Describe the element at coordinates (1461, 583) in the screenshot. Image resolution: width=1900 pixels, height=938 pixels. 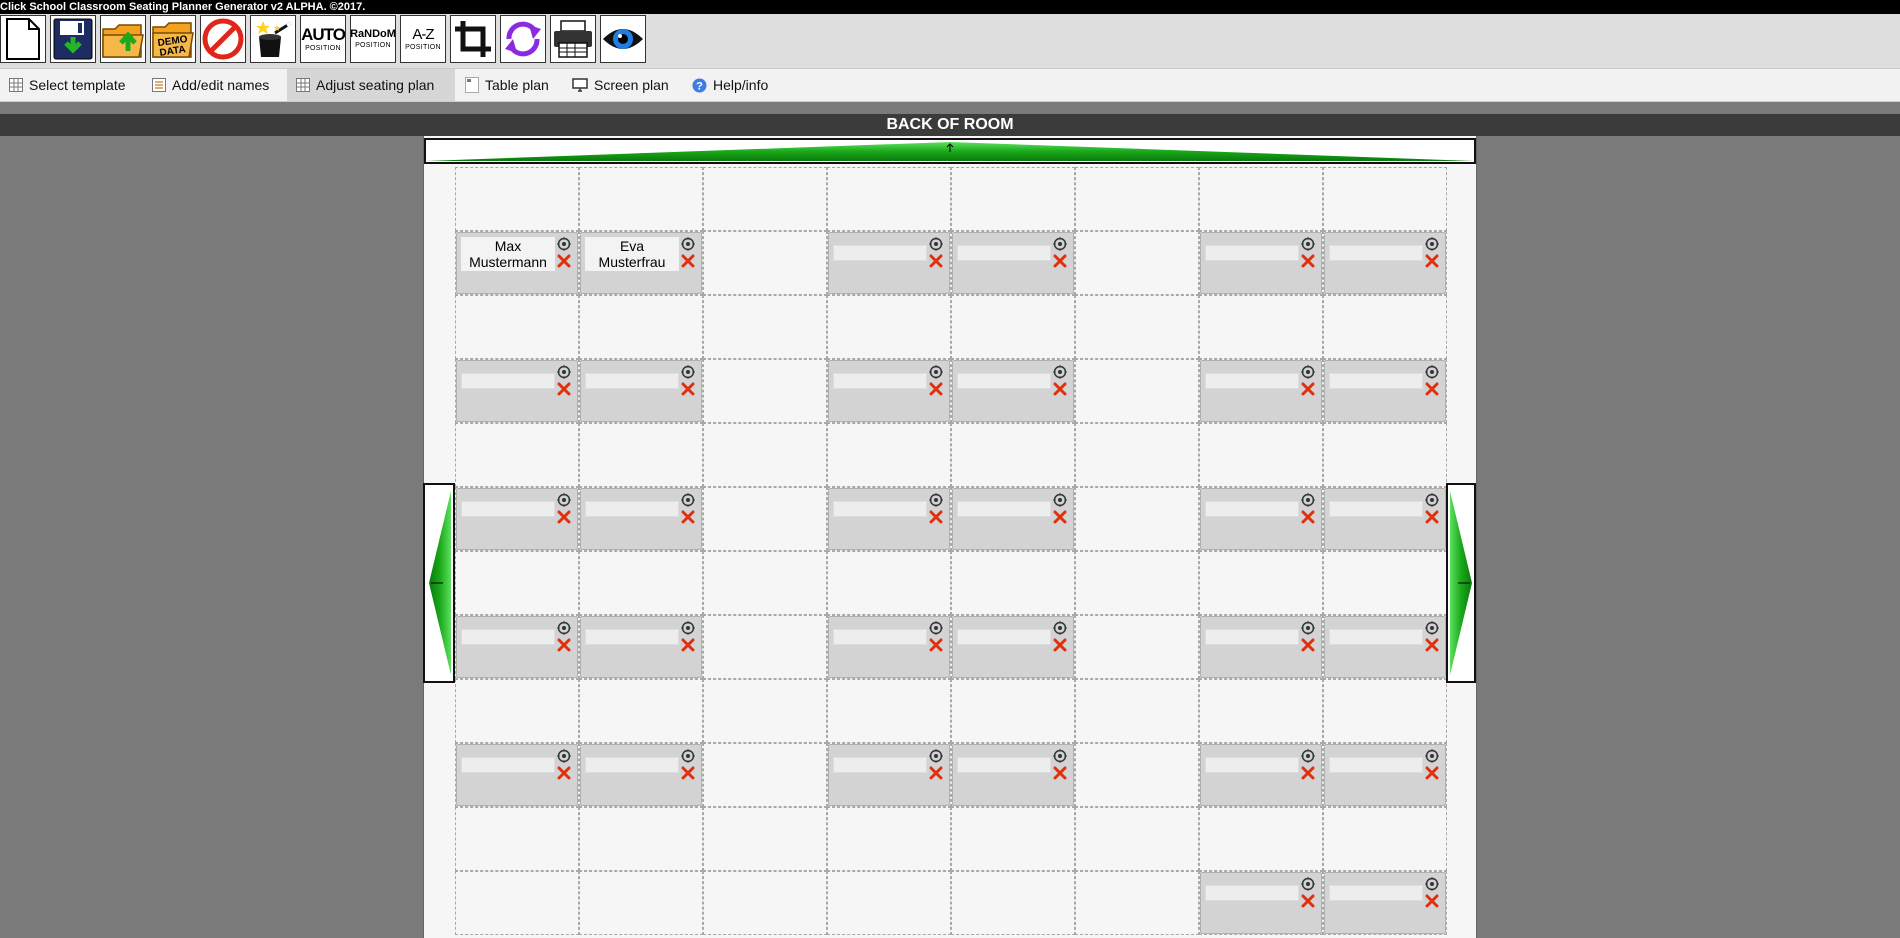
I see `move-right-arrow` at that location.